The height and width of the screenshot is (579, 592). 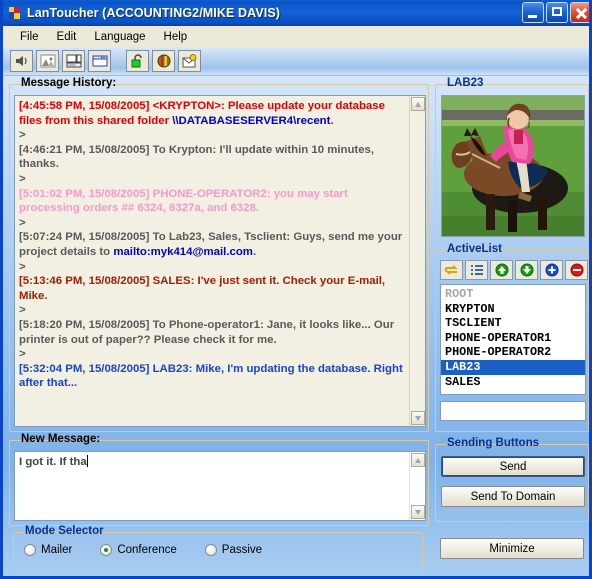 I want to click on radio-dot-mailer, so click(x=30, y=550).